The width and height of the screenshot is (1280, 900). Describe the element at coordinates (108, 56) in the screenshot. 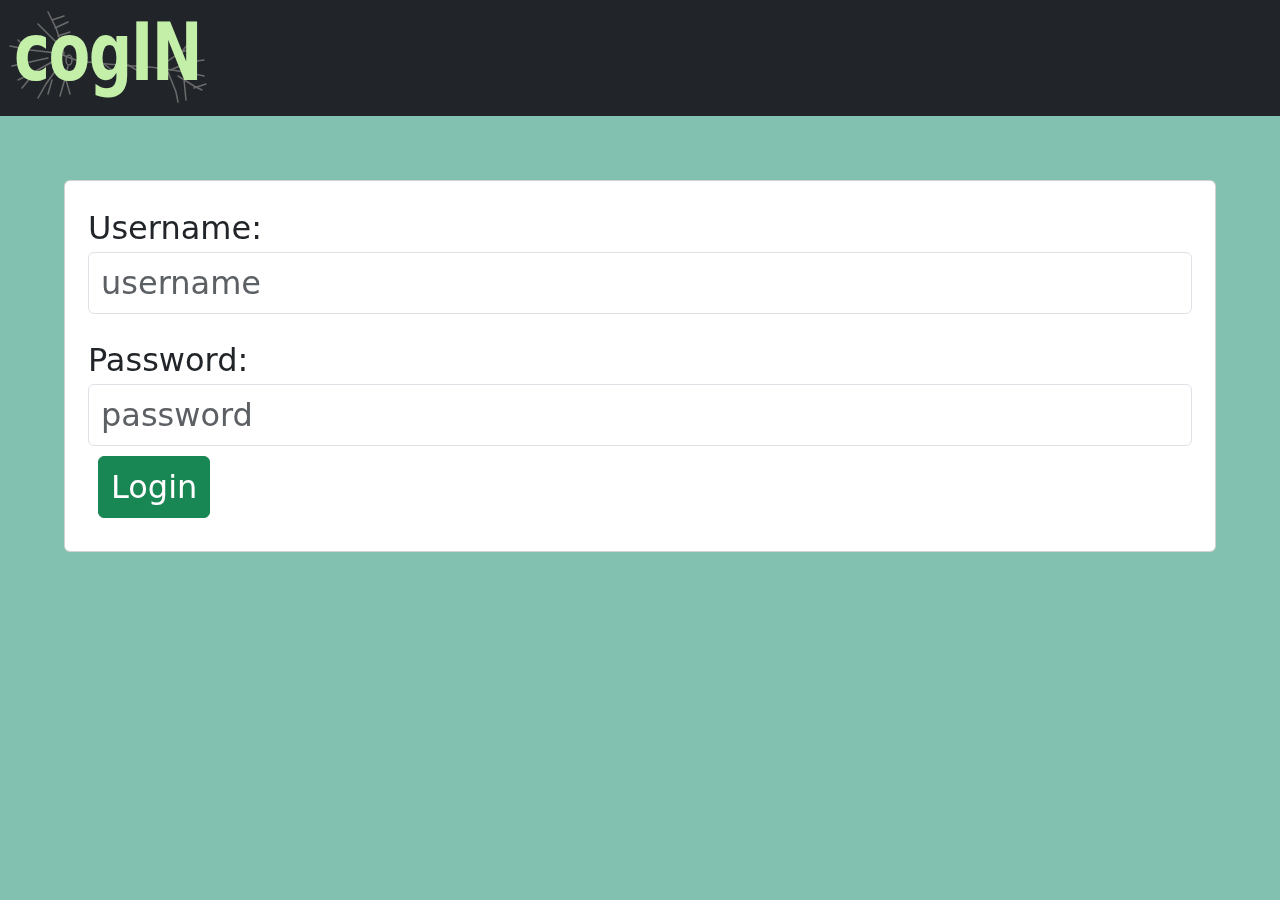

I see `logo: cogIN` at that location.